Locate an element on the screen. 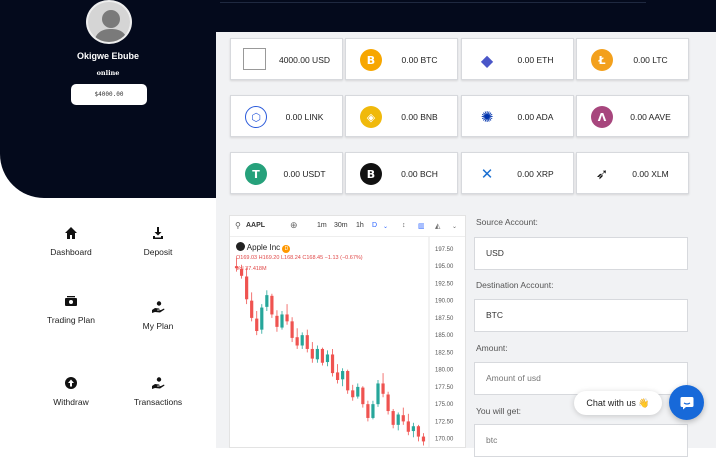 The image size is (716, 457). nav-trading-plan: Trading Plan is located at coordinates (71, 310).